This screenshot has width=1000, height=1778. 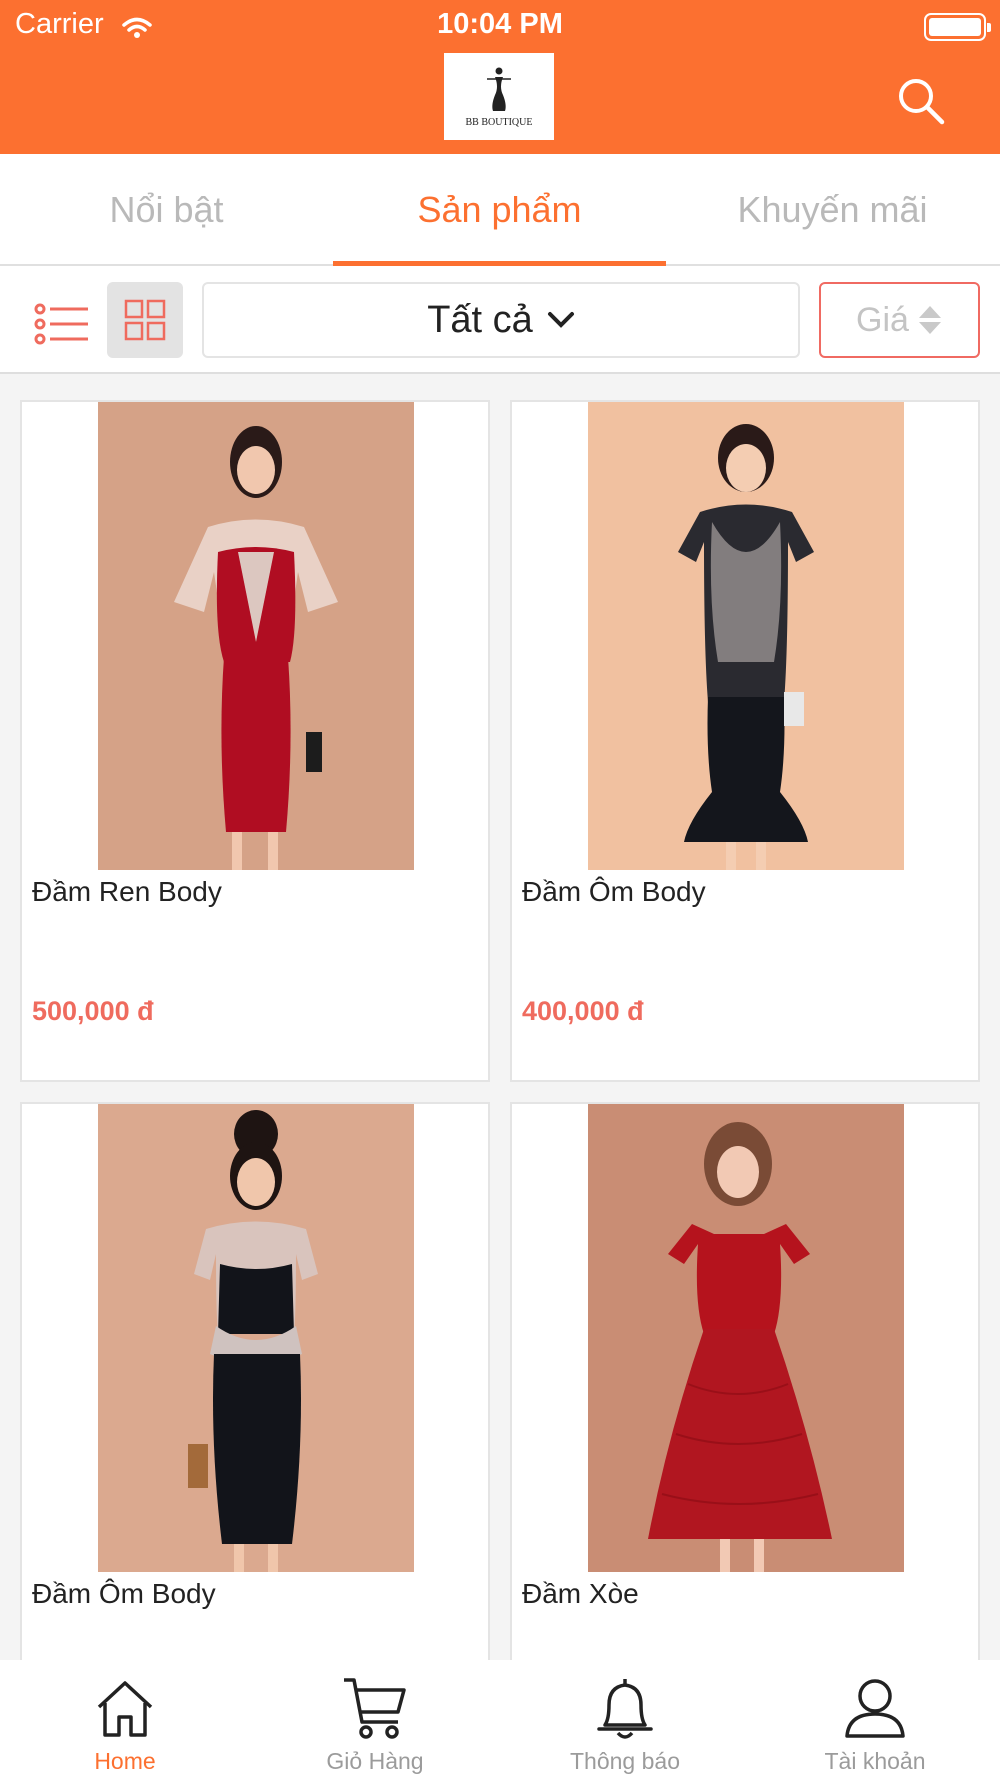 I want to click on status-time: 10:04 PM, so click(x=500, y=24).